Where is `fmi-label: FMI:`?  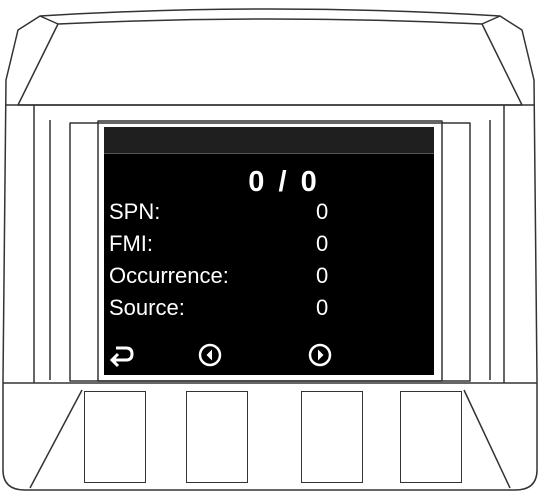 fmi-label: FMI: is located at coordinates (131, 243).